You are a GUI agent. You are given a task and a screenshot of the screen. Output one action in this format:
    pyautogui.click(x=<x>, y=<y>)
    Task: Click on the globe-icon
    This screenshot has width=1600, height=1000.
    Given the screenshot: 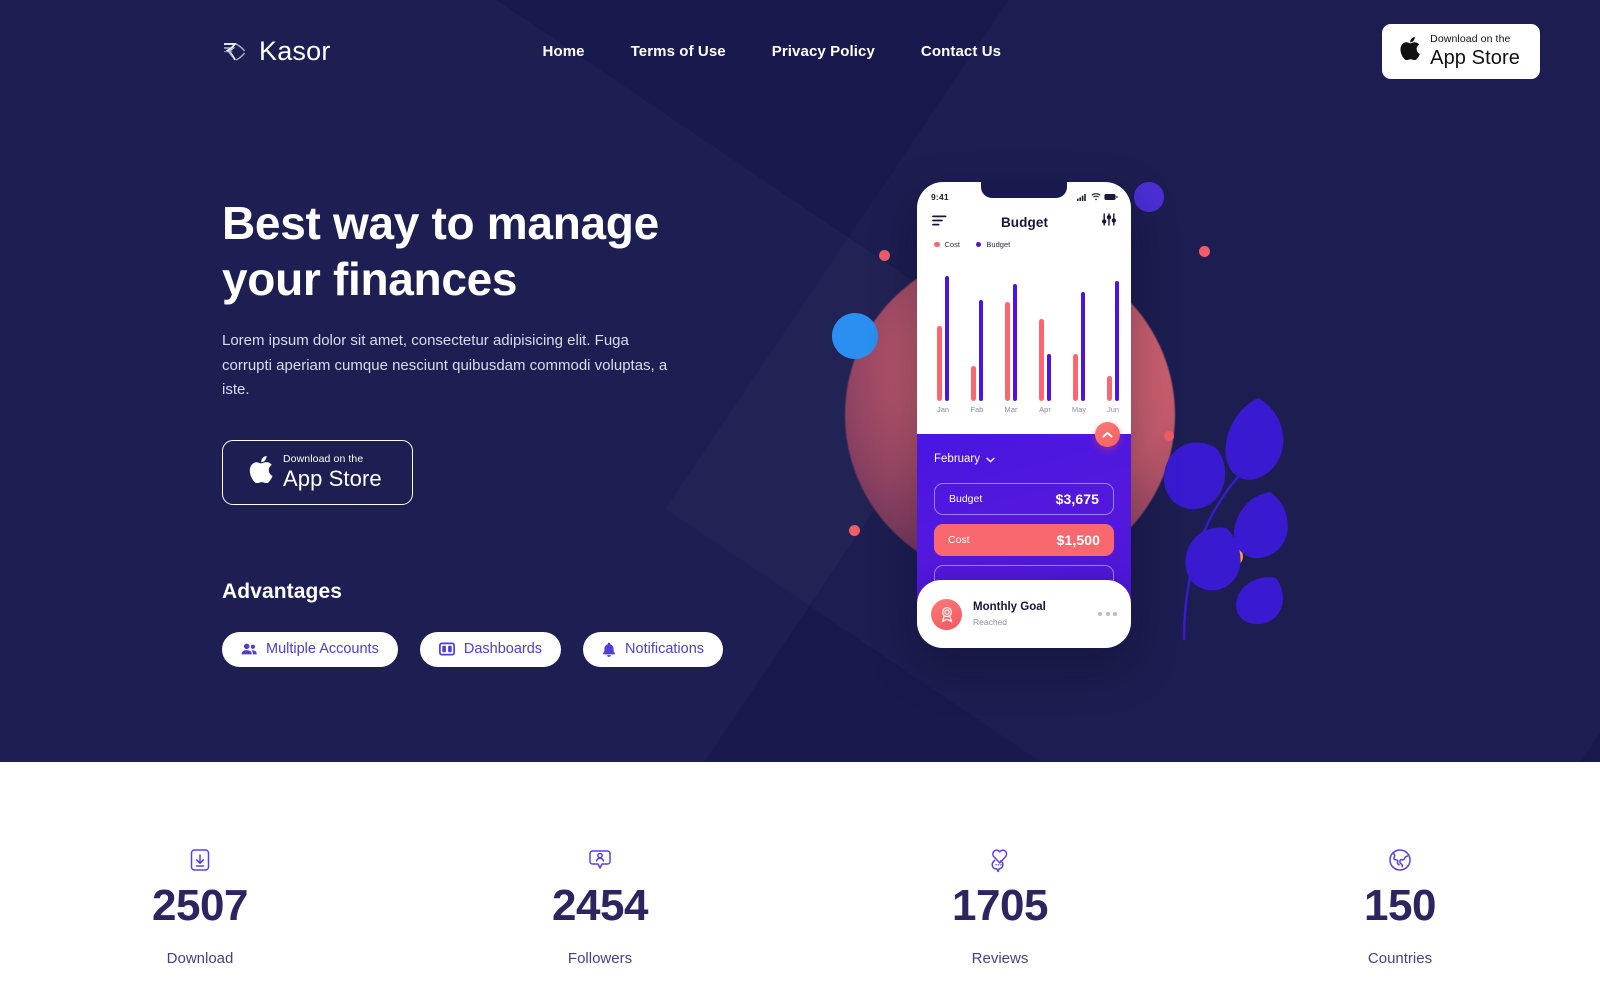 What is the action you would take?
    pyautogui.click(x=1400, y=860)
    